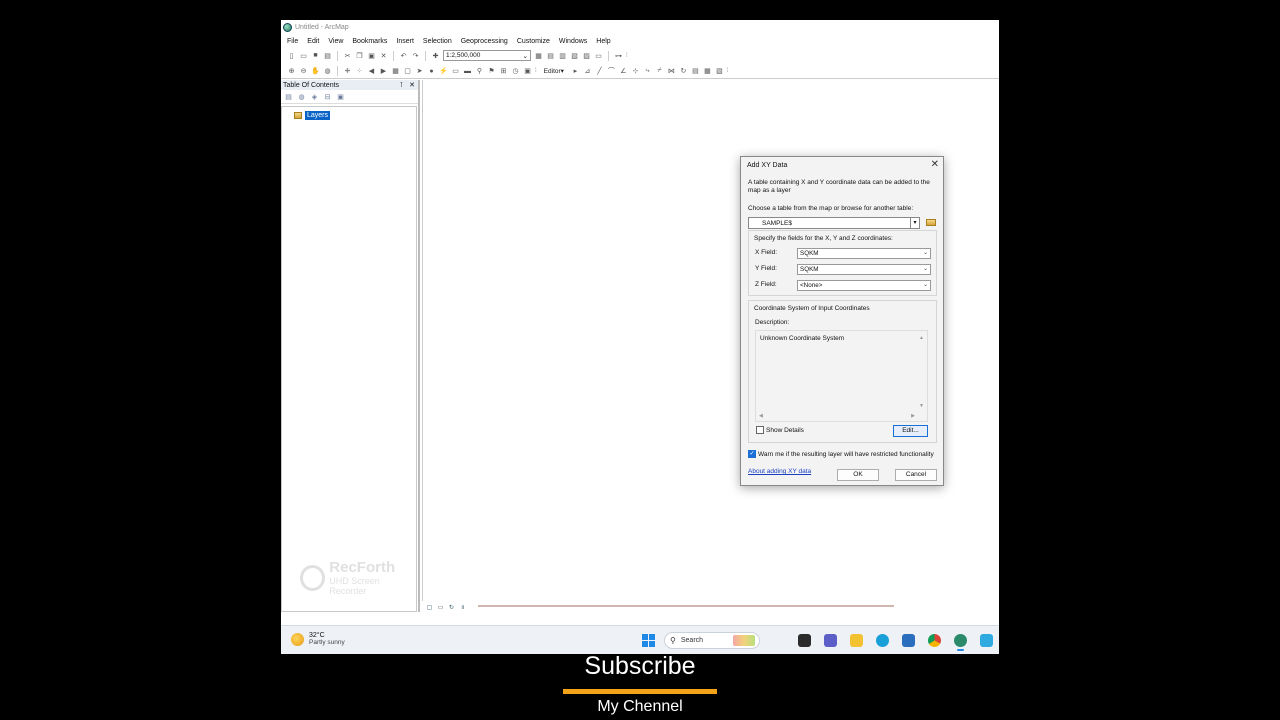 Image resolution: width=1280 pixels, height=720 pixels. What do you see at coordinates (914, 223) in the screenshot?
I see `chevron-down-icon: ▾` at bounding box center [914, 223].